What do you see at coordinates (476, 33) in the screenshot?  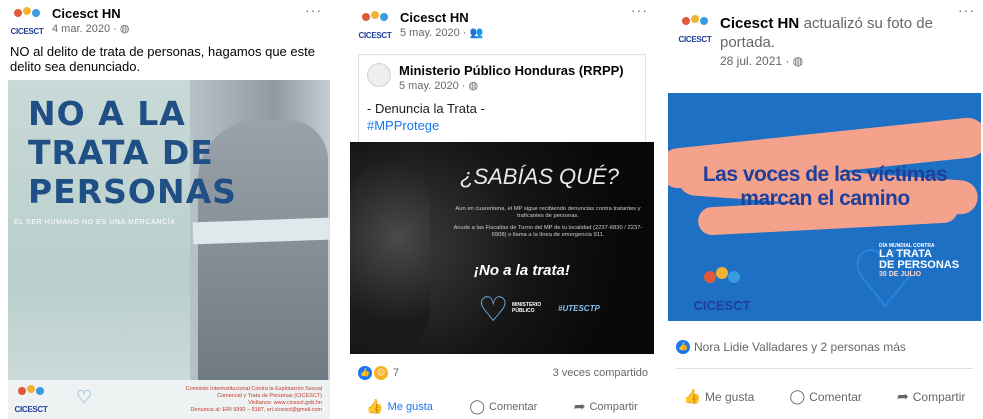 I see `friends-icon: 👥` at bounding box center [476, 33].